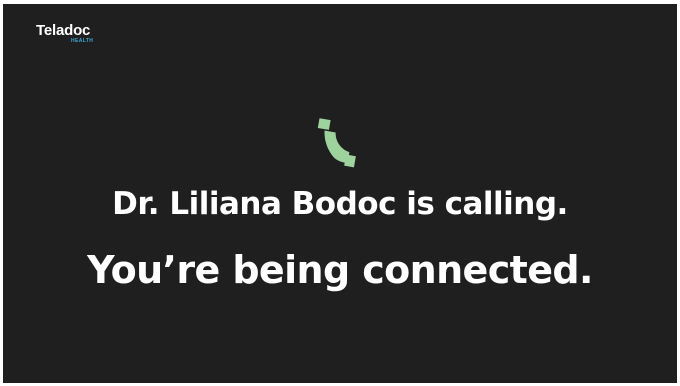 The image size is (680, 386). I want to click on teladoc-logo: Teladoc HEALTH, so click(64, 33).